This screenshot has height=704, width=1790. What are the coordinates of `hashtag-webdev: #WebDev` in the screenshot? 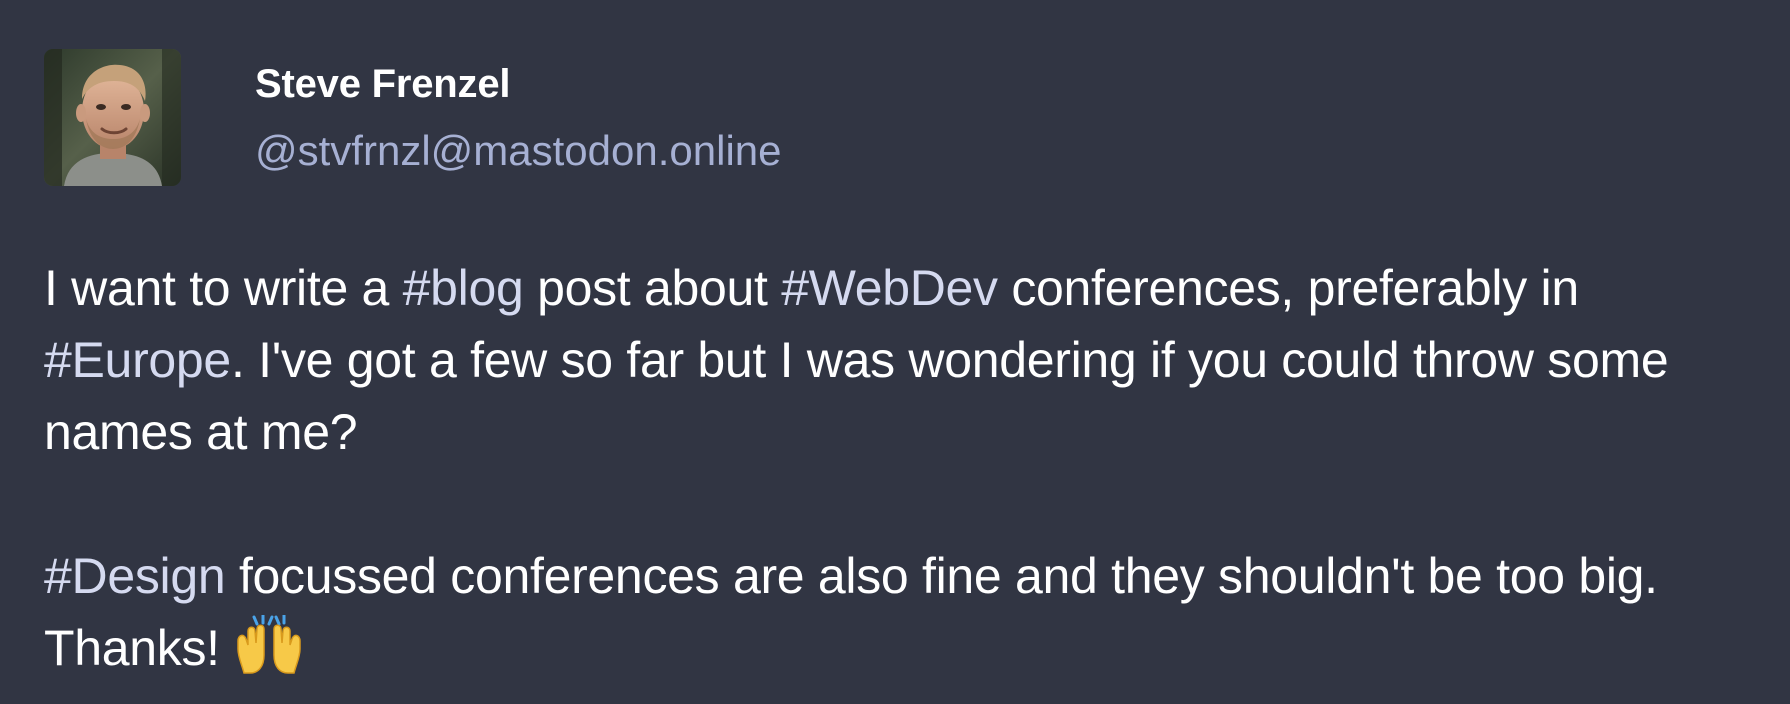 It's located at (889, 288).